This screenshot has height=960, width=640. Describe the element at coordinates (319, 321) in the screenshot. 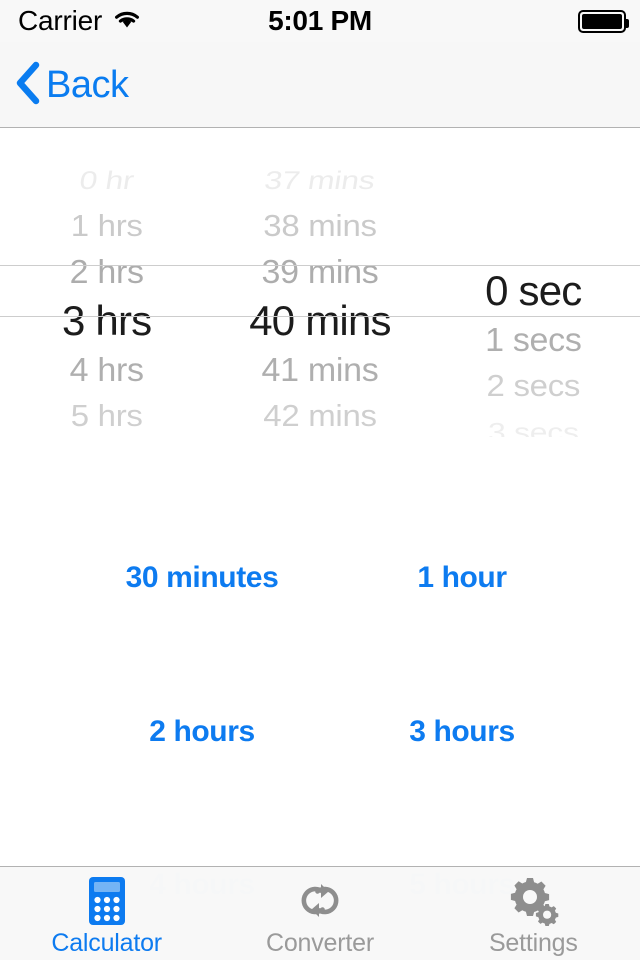

I see `picker-selected-minutes: 40 mins` at that location.